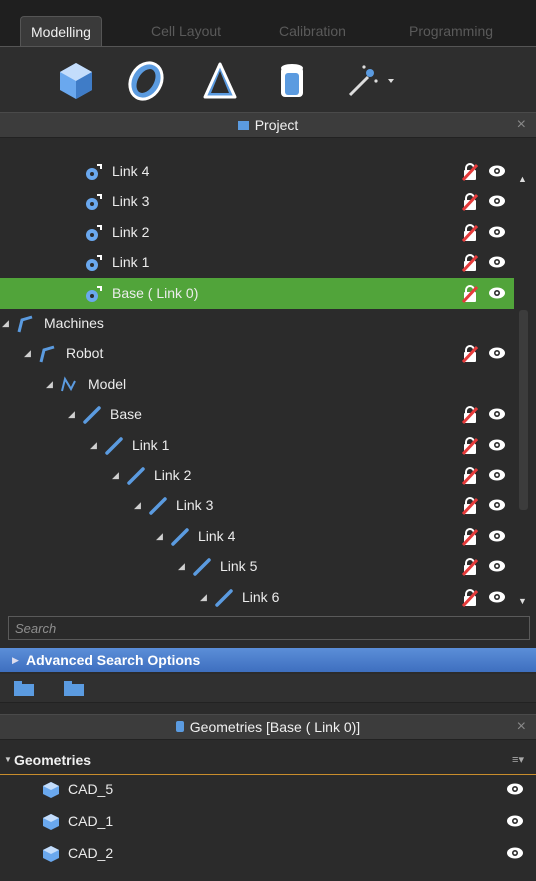 The height and width of the screenshot is (881, 536). What do you see at coordinates (136, 476) in the screenshot?
I see `joint-icon` at bounding box center [136, 476].